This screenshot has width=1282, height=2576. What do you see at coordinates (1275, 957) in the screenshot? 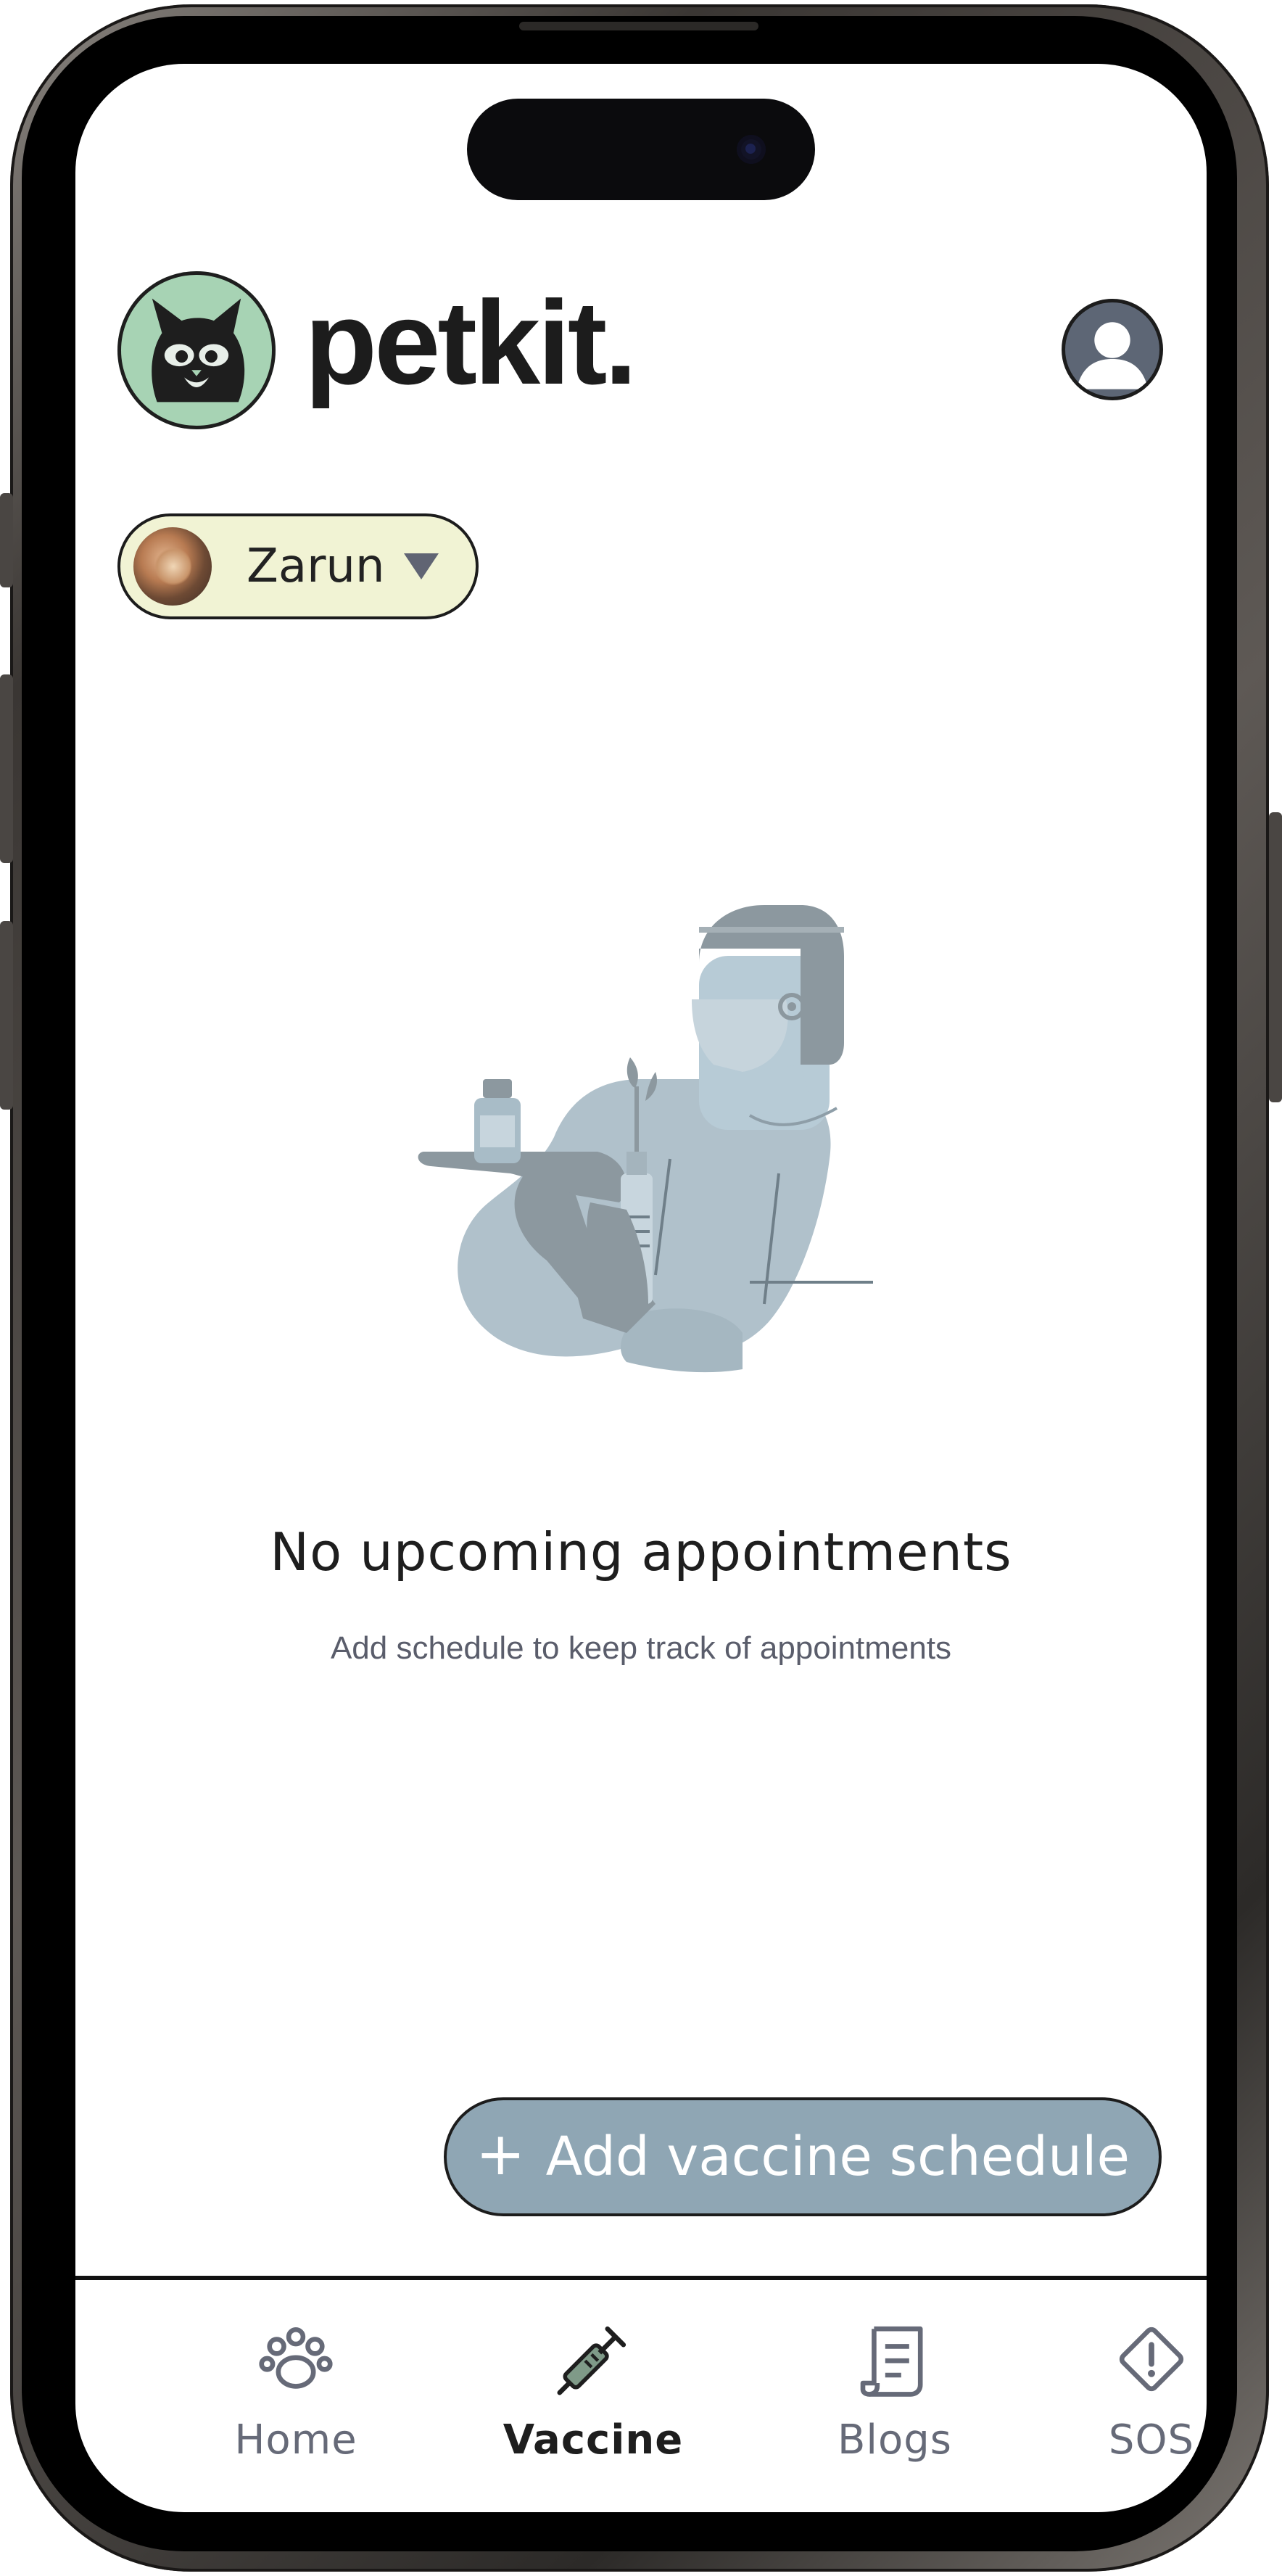
I see `power-button` at bounding box center [1275, 957].